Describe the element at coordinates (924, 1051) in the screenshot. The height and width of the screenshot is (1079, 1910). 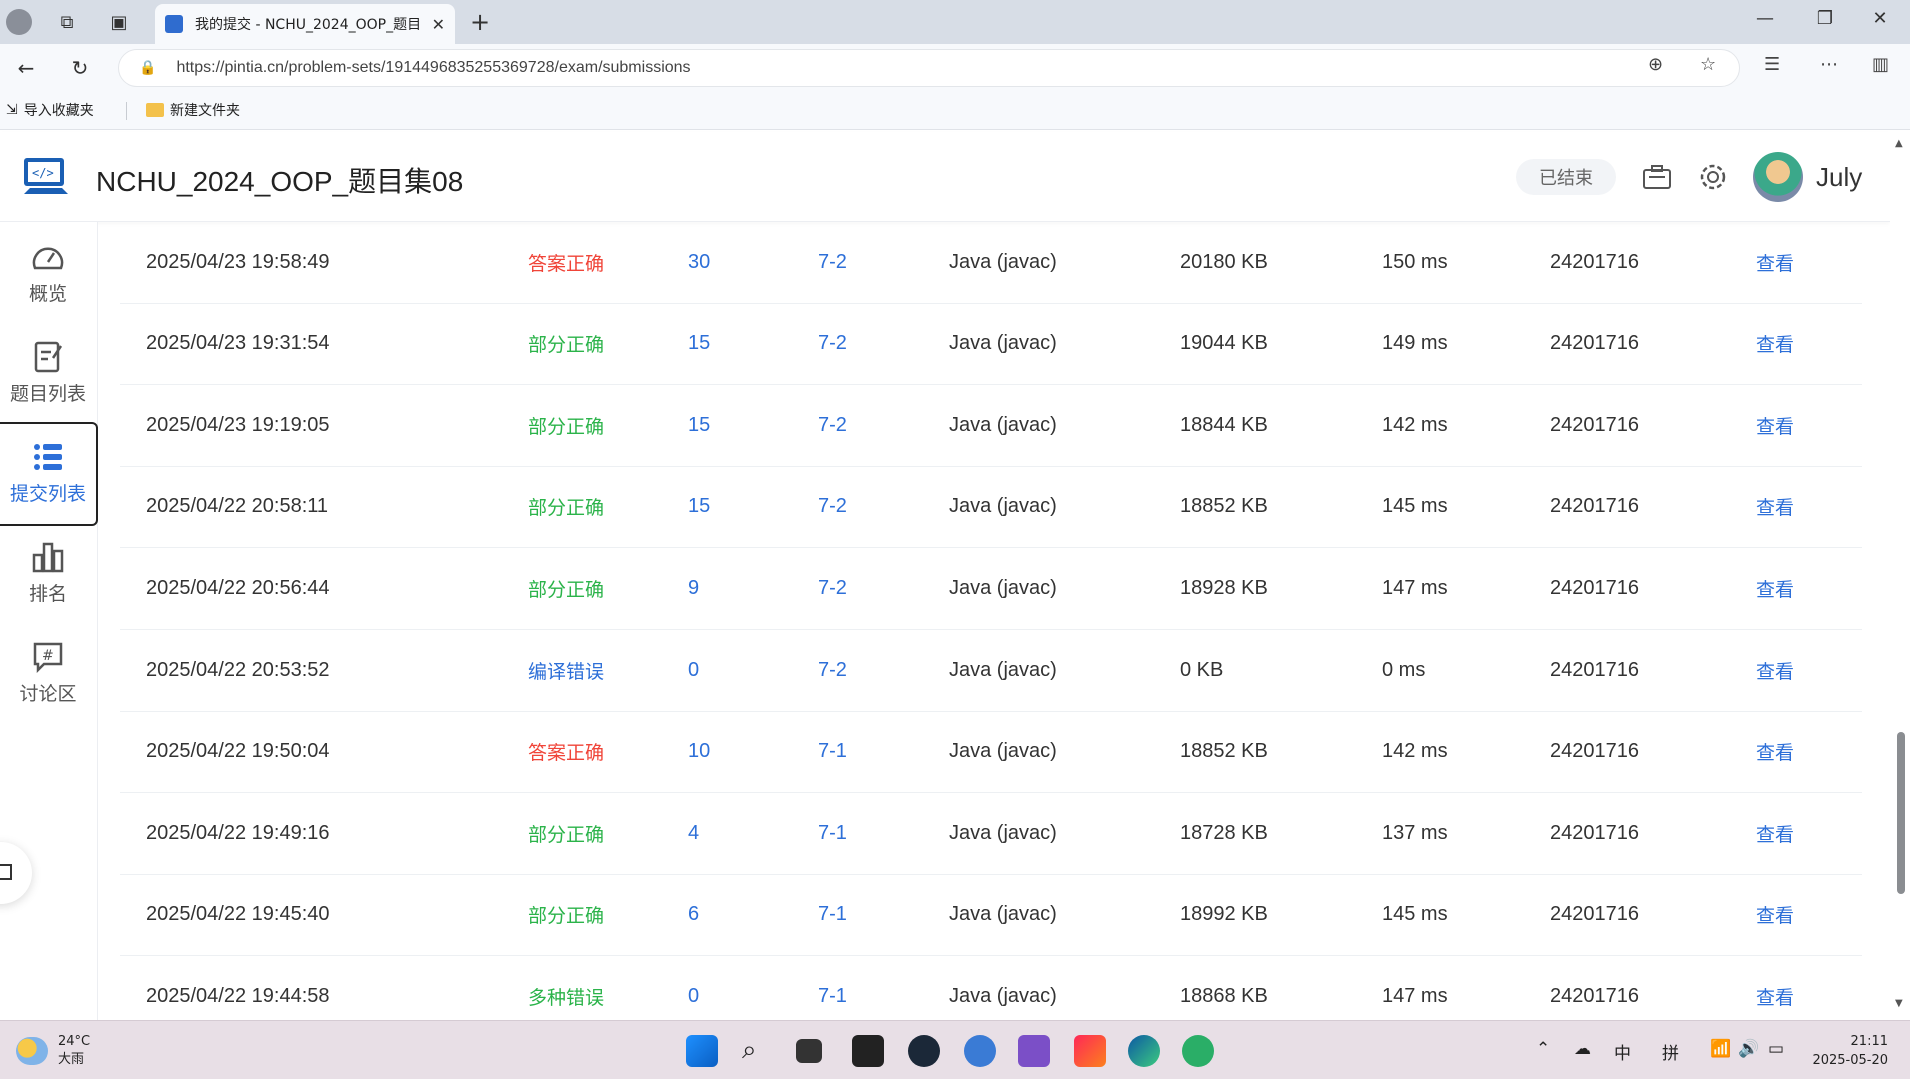
I see `steam-icon` at that location.